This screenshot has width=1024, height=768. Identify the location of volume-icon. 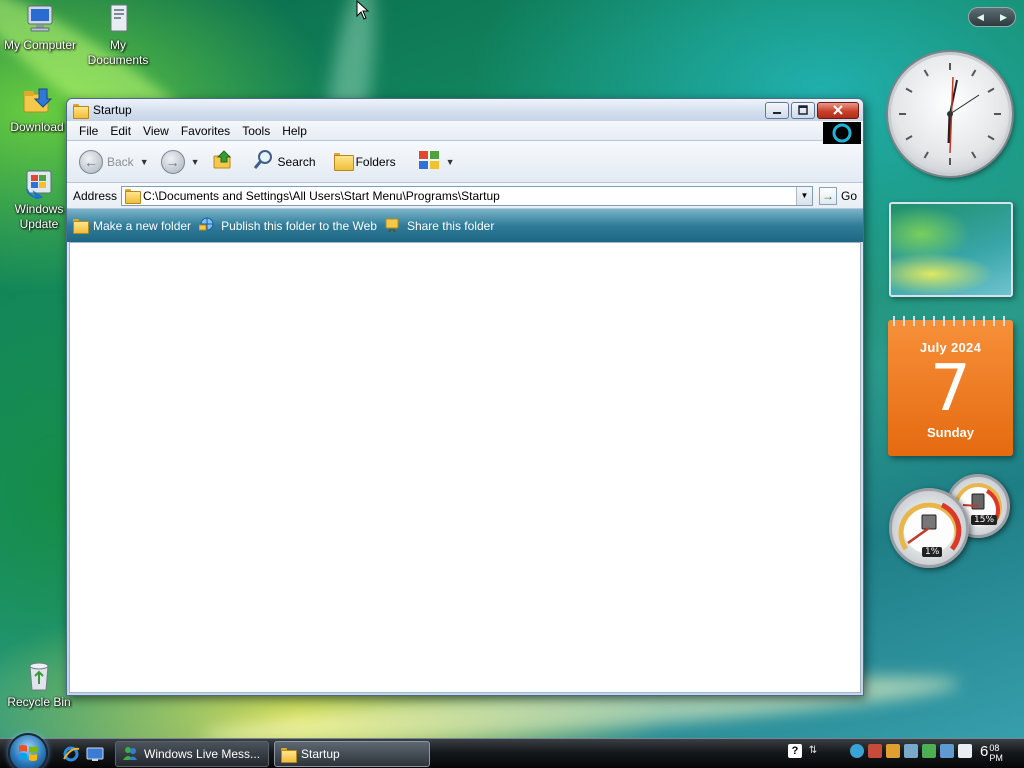
(965, 751).